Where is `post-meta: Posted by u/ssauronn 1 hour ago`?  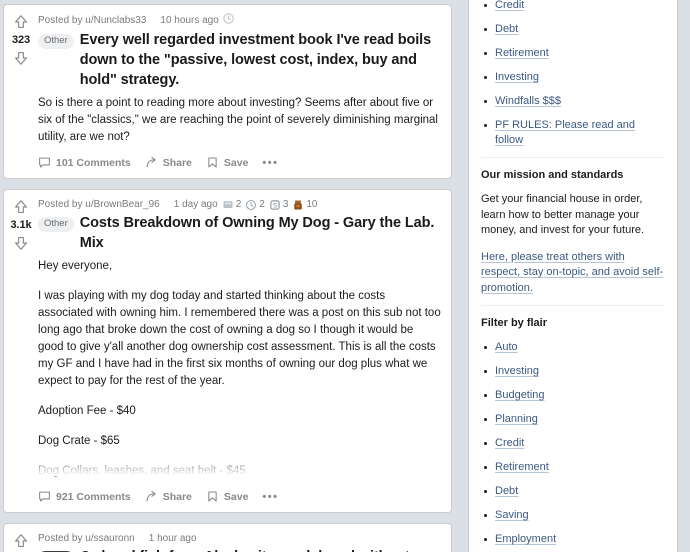
post-meta: Posted by u/ssauronn 1 hour ago is located at coordinates (239, 538).